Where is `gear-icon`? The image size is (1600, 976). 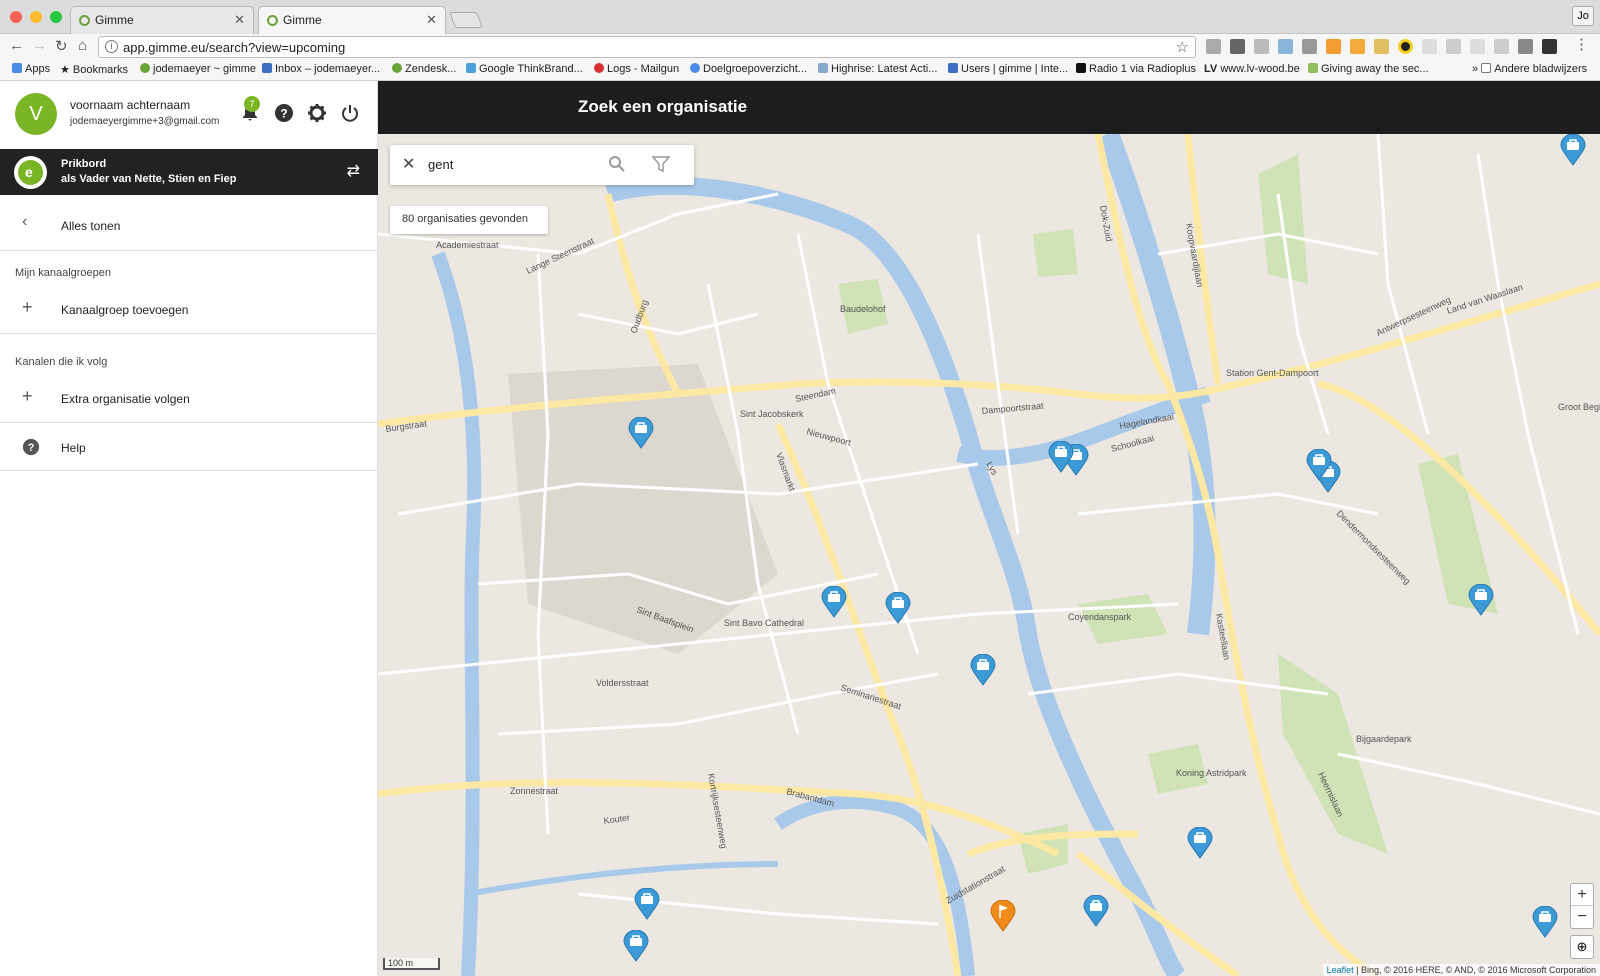 gear-icon is located at coordinates (317, 113).